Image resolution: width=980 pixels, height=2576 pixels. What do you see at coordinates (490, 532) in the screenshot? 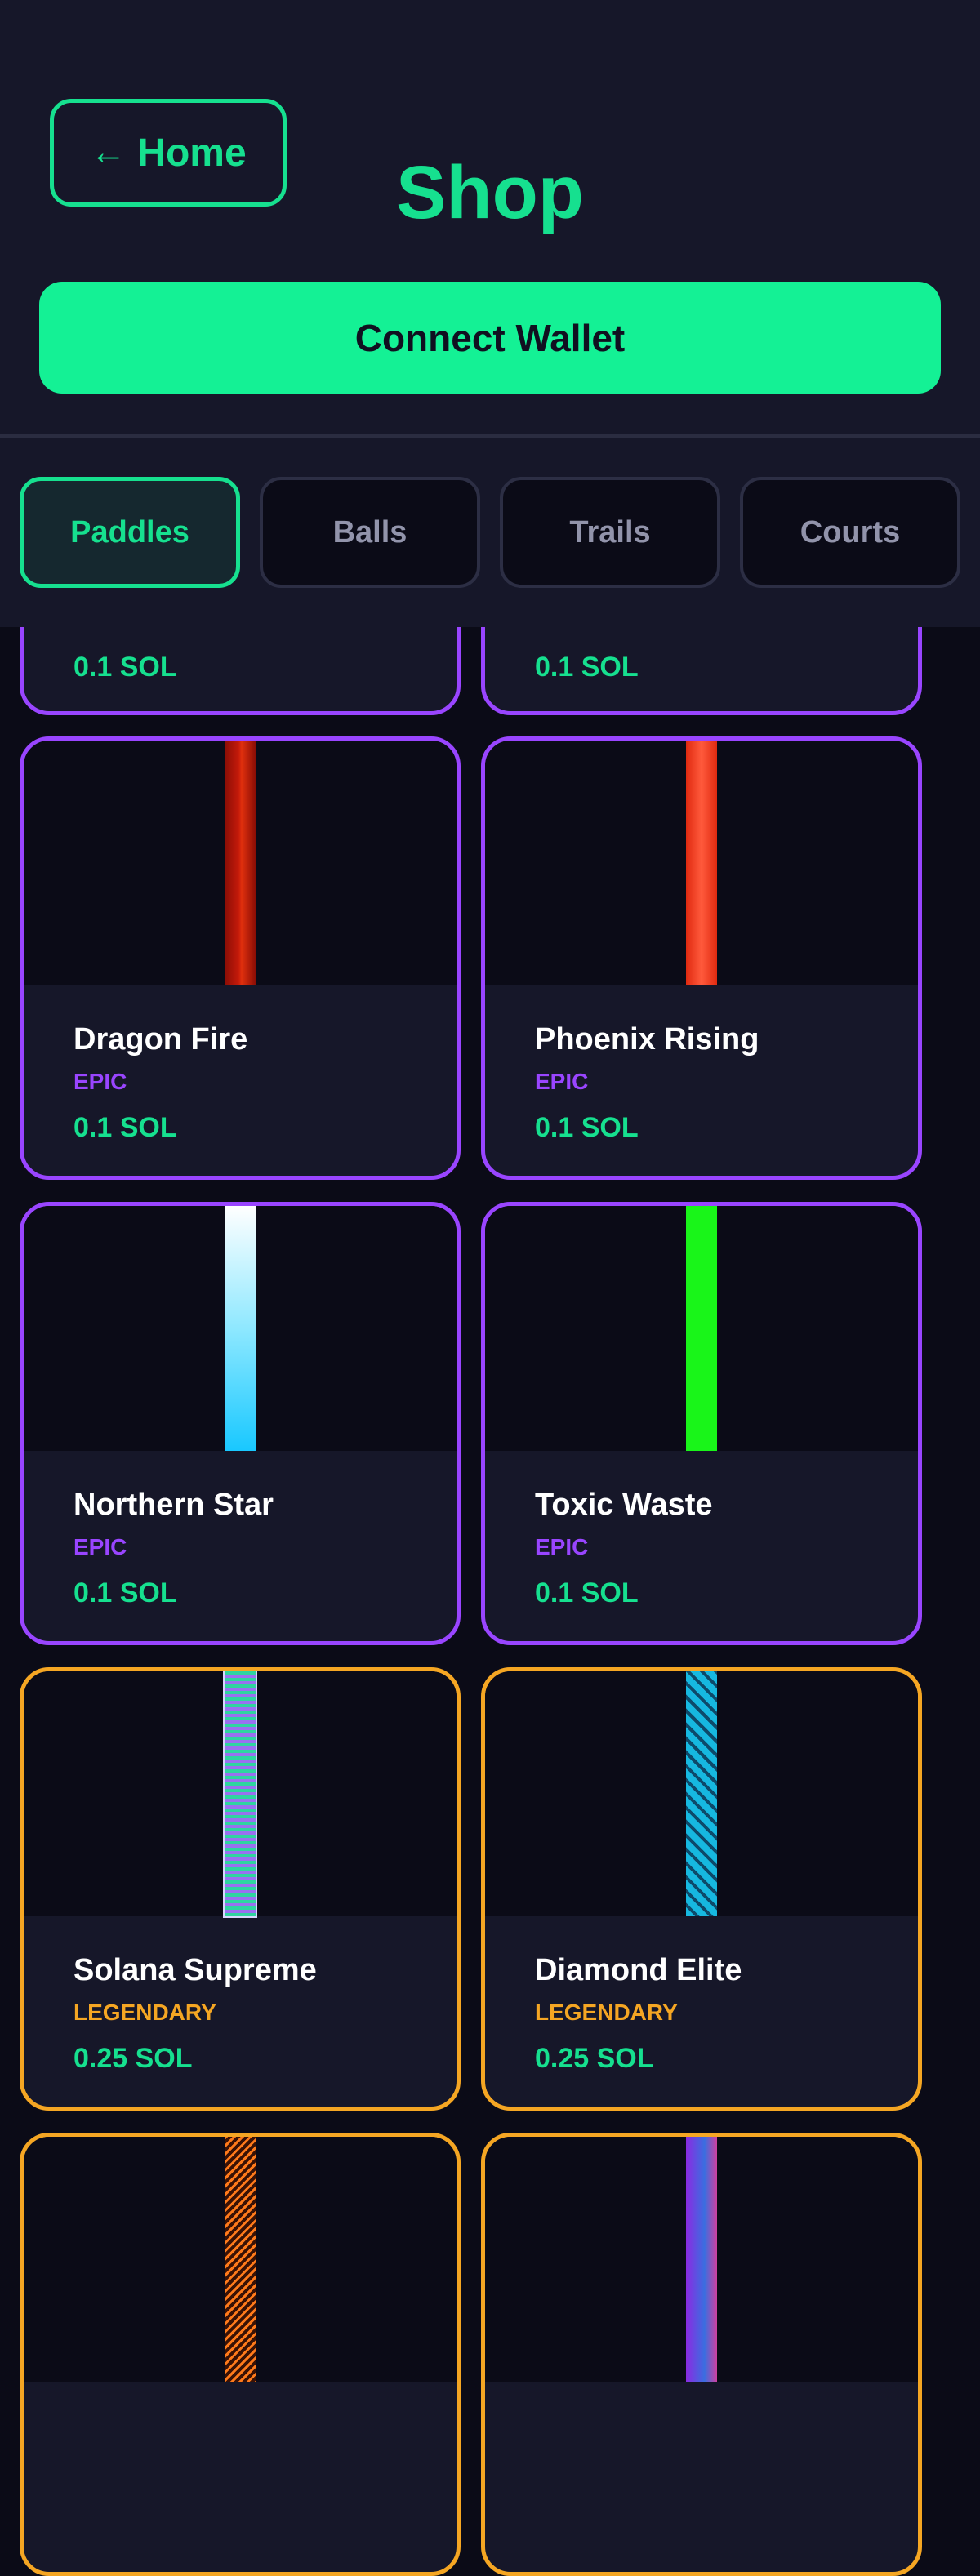
I see `category-tabs: Paddles Balls Trails Courts` at bounding box center [490, 532].